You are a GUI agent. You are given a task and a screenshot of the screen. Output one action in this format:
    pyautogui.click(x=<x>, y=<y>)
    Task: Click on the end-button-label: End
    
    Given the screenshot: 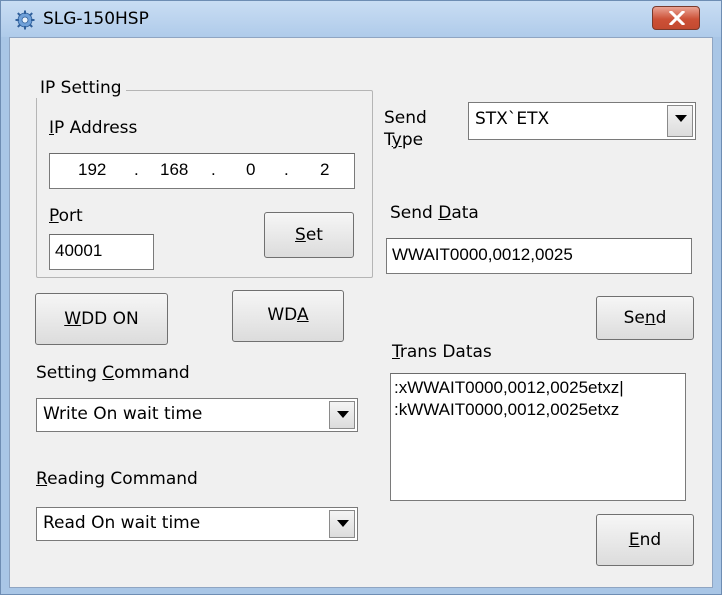 What is the action you would take?
    pyautogui.click(x=645, y=540)
    